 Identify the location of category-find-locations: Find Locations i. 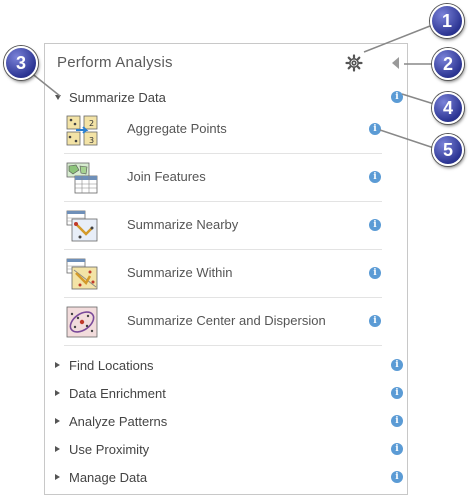
(230, 365).